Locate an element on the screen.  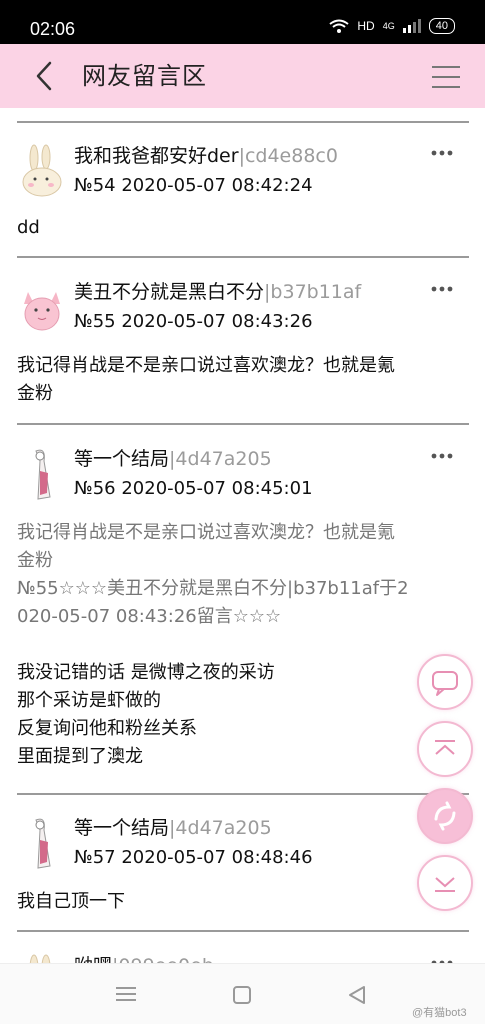
status-icons: HD 4G 40 is located at coordinates (392, 26).